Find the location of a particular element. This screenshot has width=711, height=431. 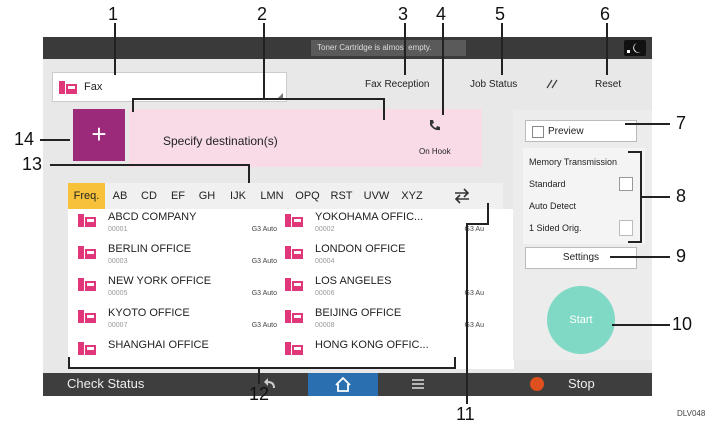

bottom-navigation-bar: Check Status Stop is located at coordinates (347, 384).